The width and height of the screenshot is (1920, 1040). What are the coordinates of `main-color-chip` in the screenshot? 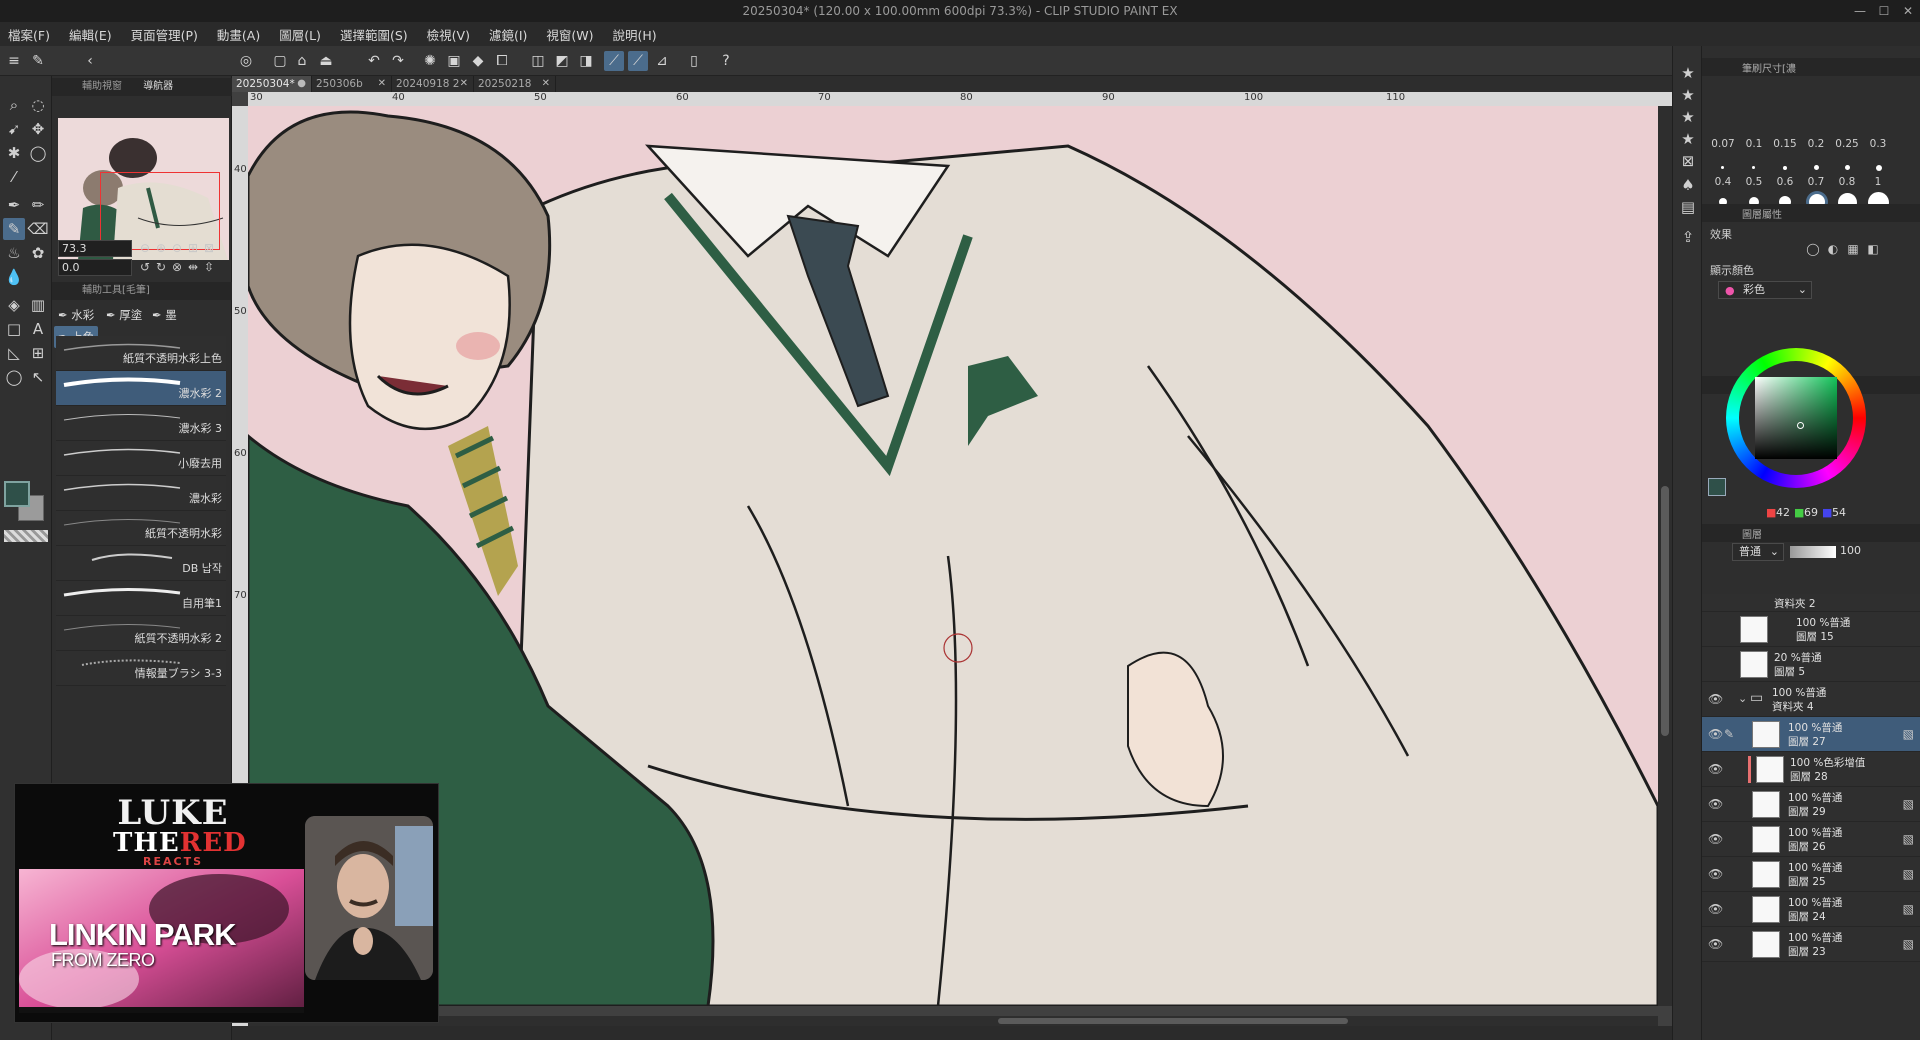 It's located at (17, 494).